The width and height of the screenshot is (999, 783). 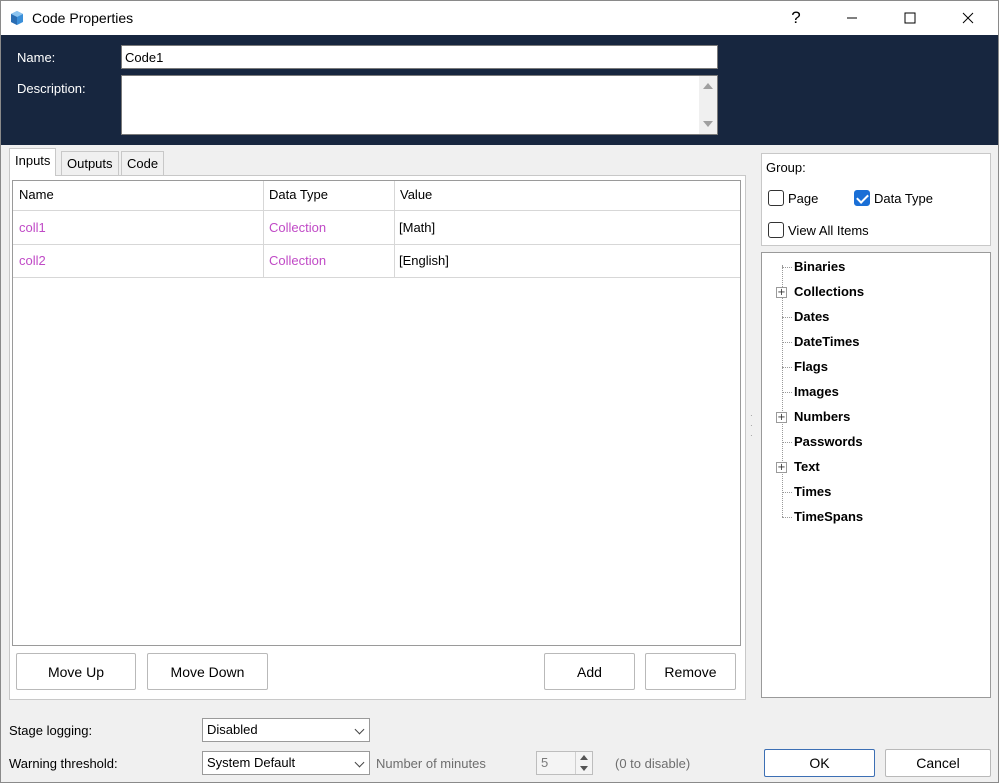 I want to click on move-up-button: Move Up, so click(x=76, y=671).